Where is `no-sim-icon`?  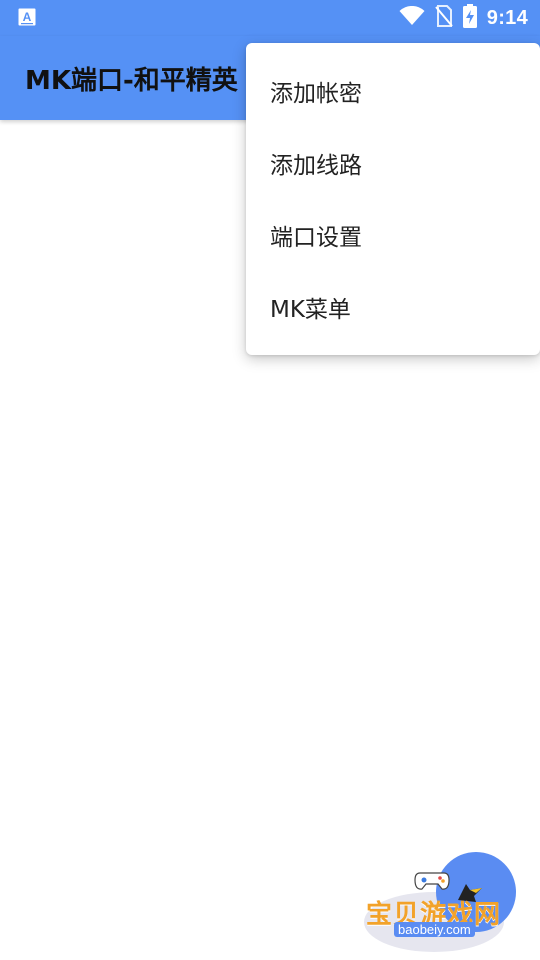 no-sim-icon is located at coordinates (444, 18).